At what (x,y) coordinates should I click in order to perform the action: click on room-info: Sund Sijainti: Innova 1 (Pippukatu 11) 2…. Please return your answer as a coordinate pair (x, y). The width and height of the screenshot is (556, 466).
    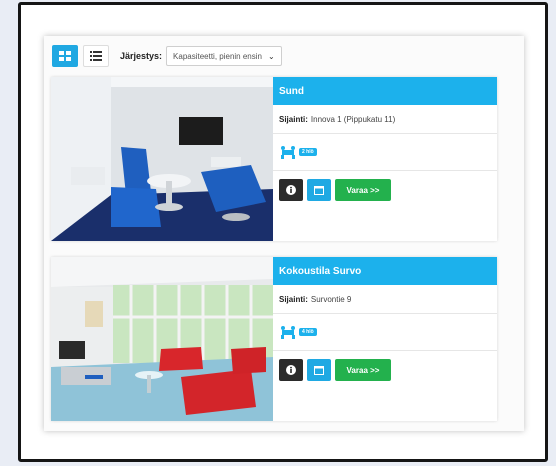
    Looking at the image, I should click on (385, 159).